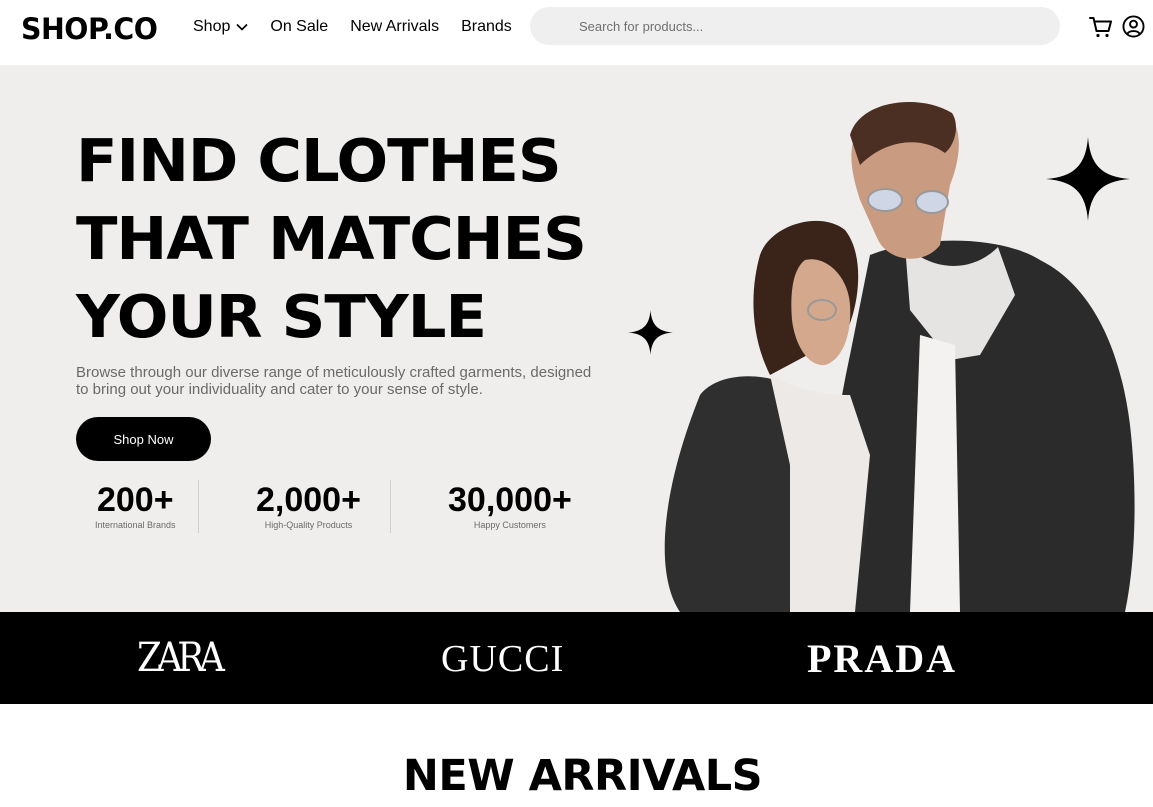 The width and height of the screenshot is (1153, 807). Describe the element at coordinates (242, 27) in the screenshot. I see `chevron-down-icon` at that location.